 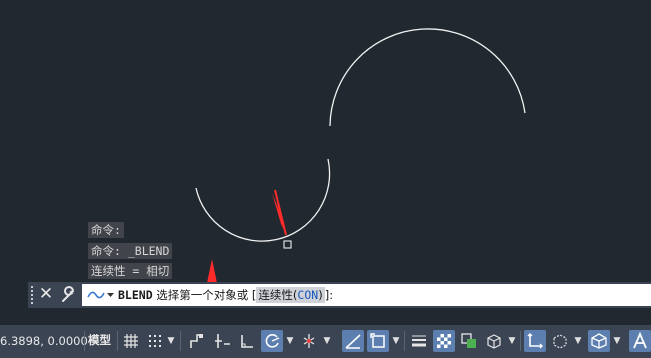 I want to click on 3d-cube-icon, so click(x=494, y=341).